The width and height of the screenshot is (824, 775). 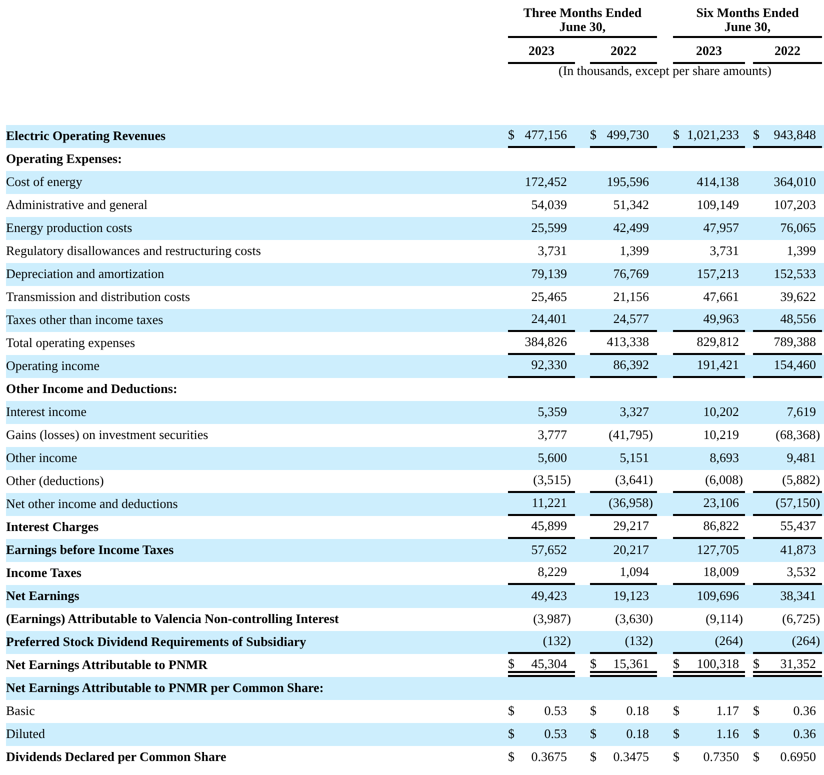 What do you see at coordinates (721, 526) in the screenshot?
I see `amount-value: 86,822` at bounding box center [721, 526].